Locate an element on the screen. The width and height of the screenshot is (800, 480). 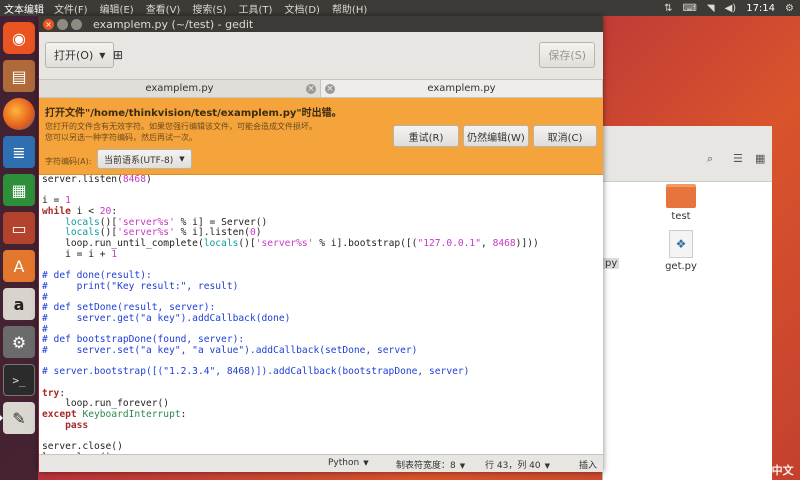
language-selector: Python ▼ is located at coordinates (348, 463).